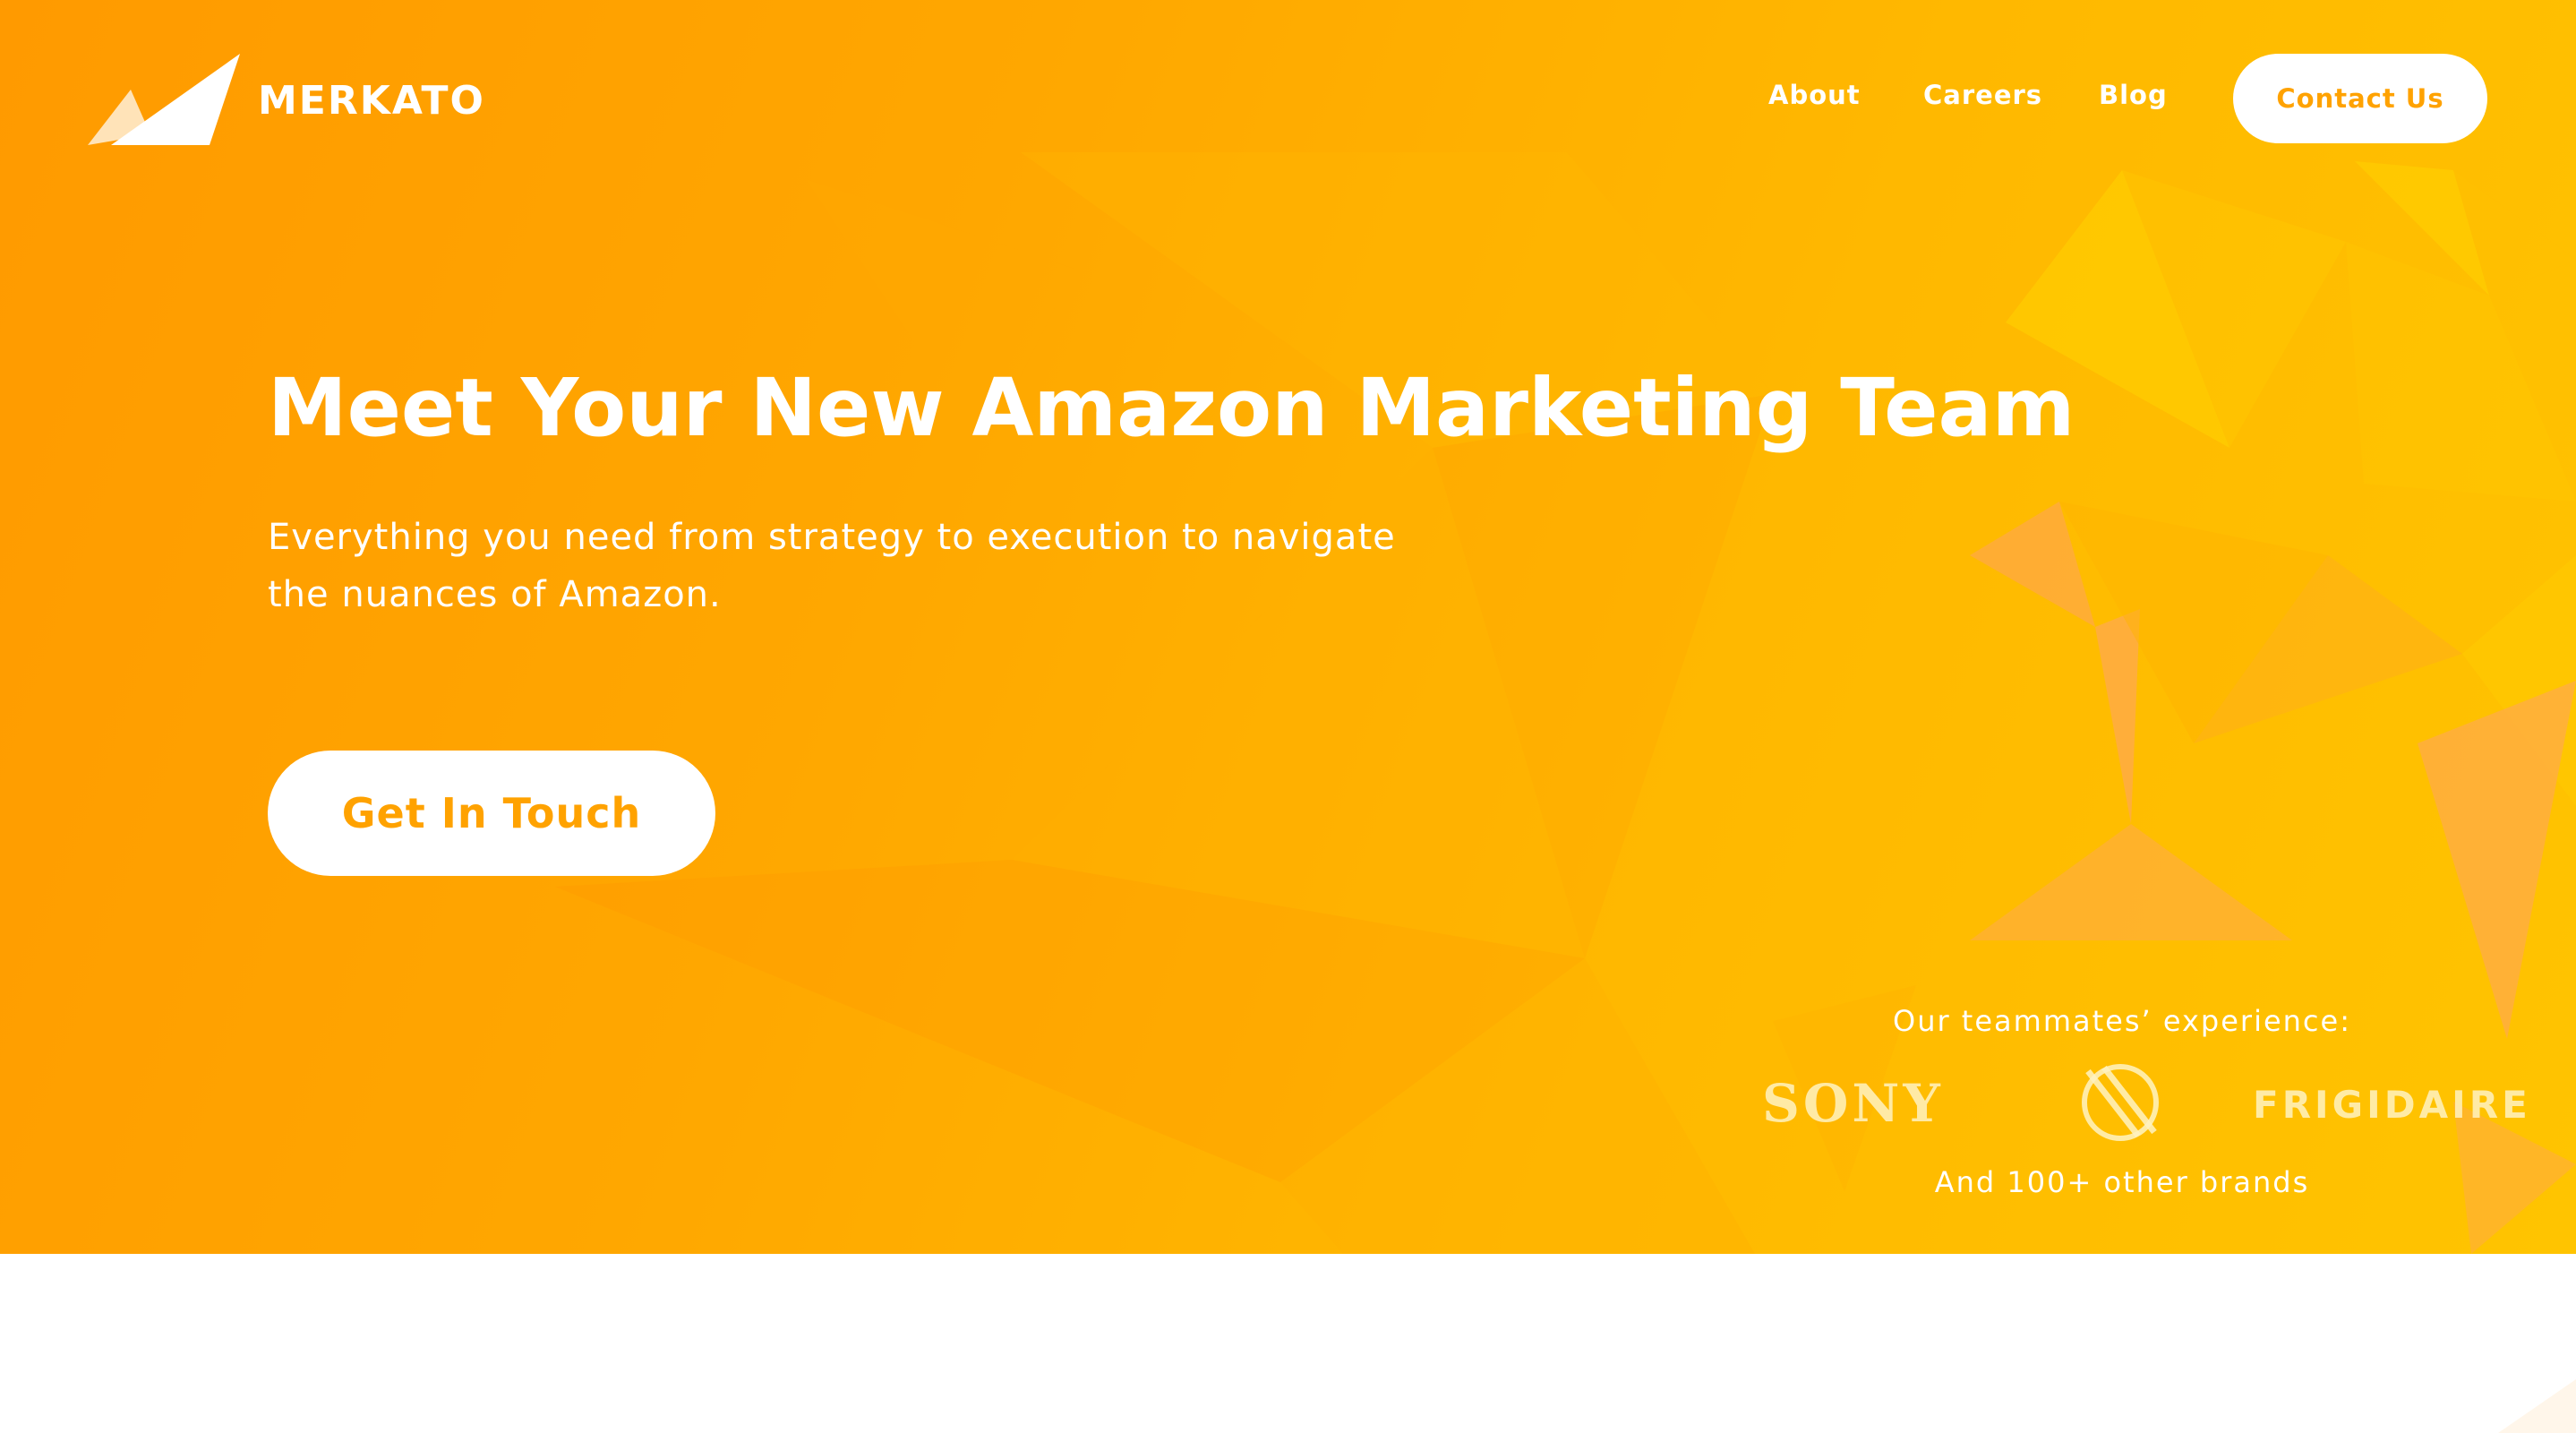  Describe the element at coordinates (1983, 95) in the screenshot. I see `nav-careers: Careers` at that location.